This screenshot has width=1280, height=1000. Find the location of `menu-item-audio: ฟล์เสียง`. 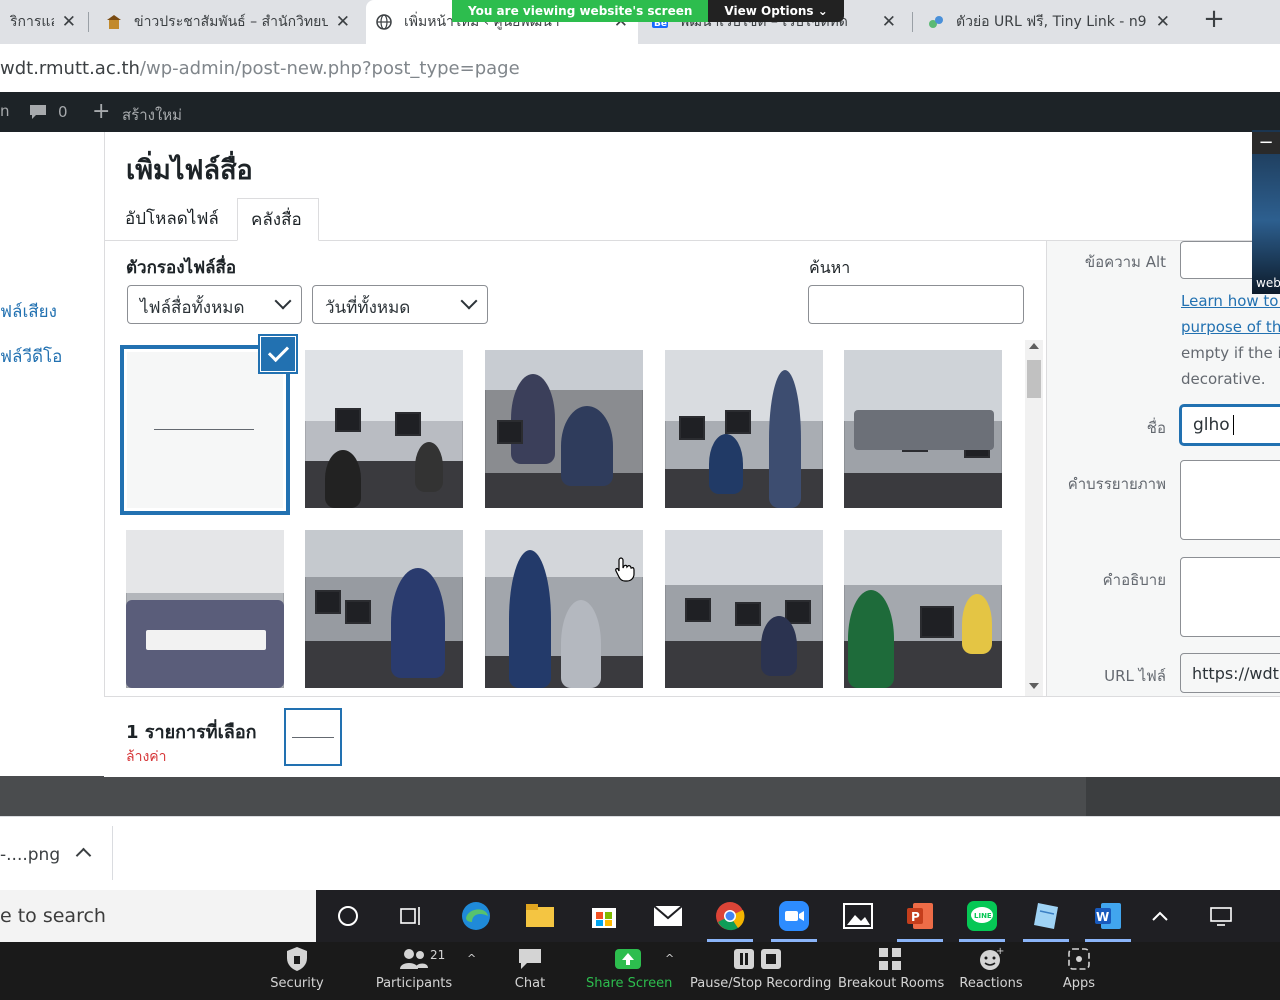

menu-item-audio: ฟล์เสียง is located at coordinates (28, 311).